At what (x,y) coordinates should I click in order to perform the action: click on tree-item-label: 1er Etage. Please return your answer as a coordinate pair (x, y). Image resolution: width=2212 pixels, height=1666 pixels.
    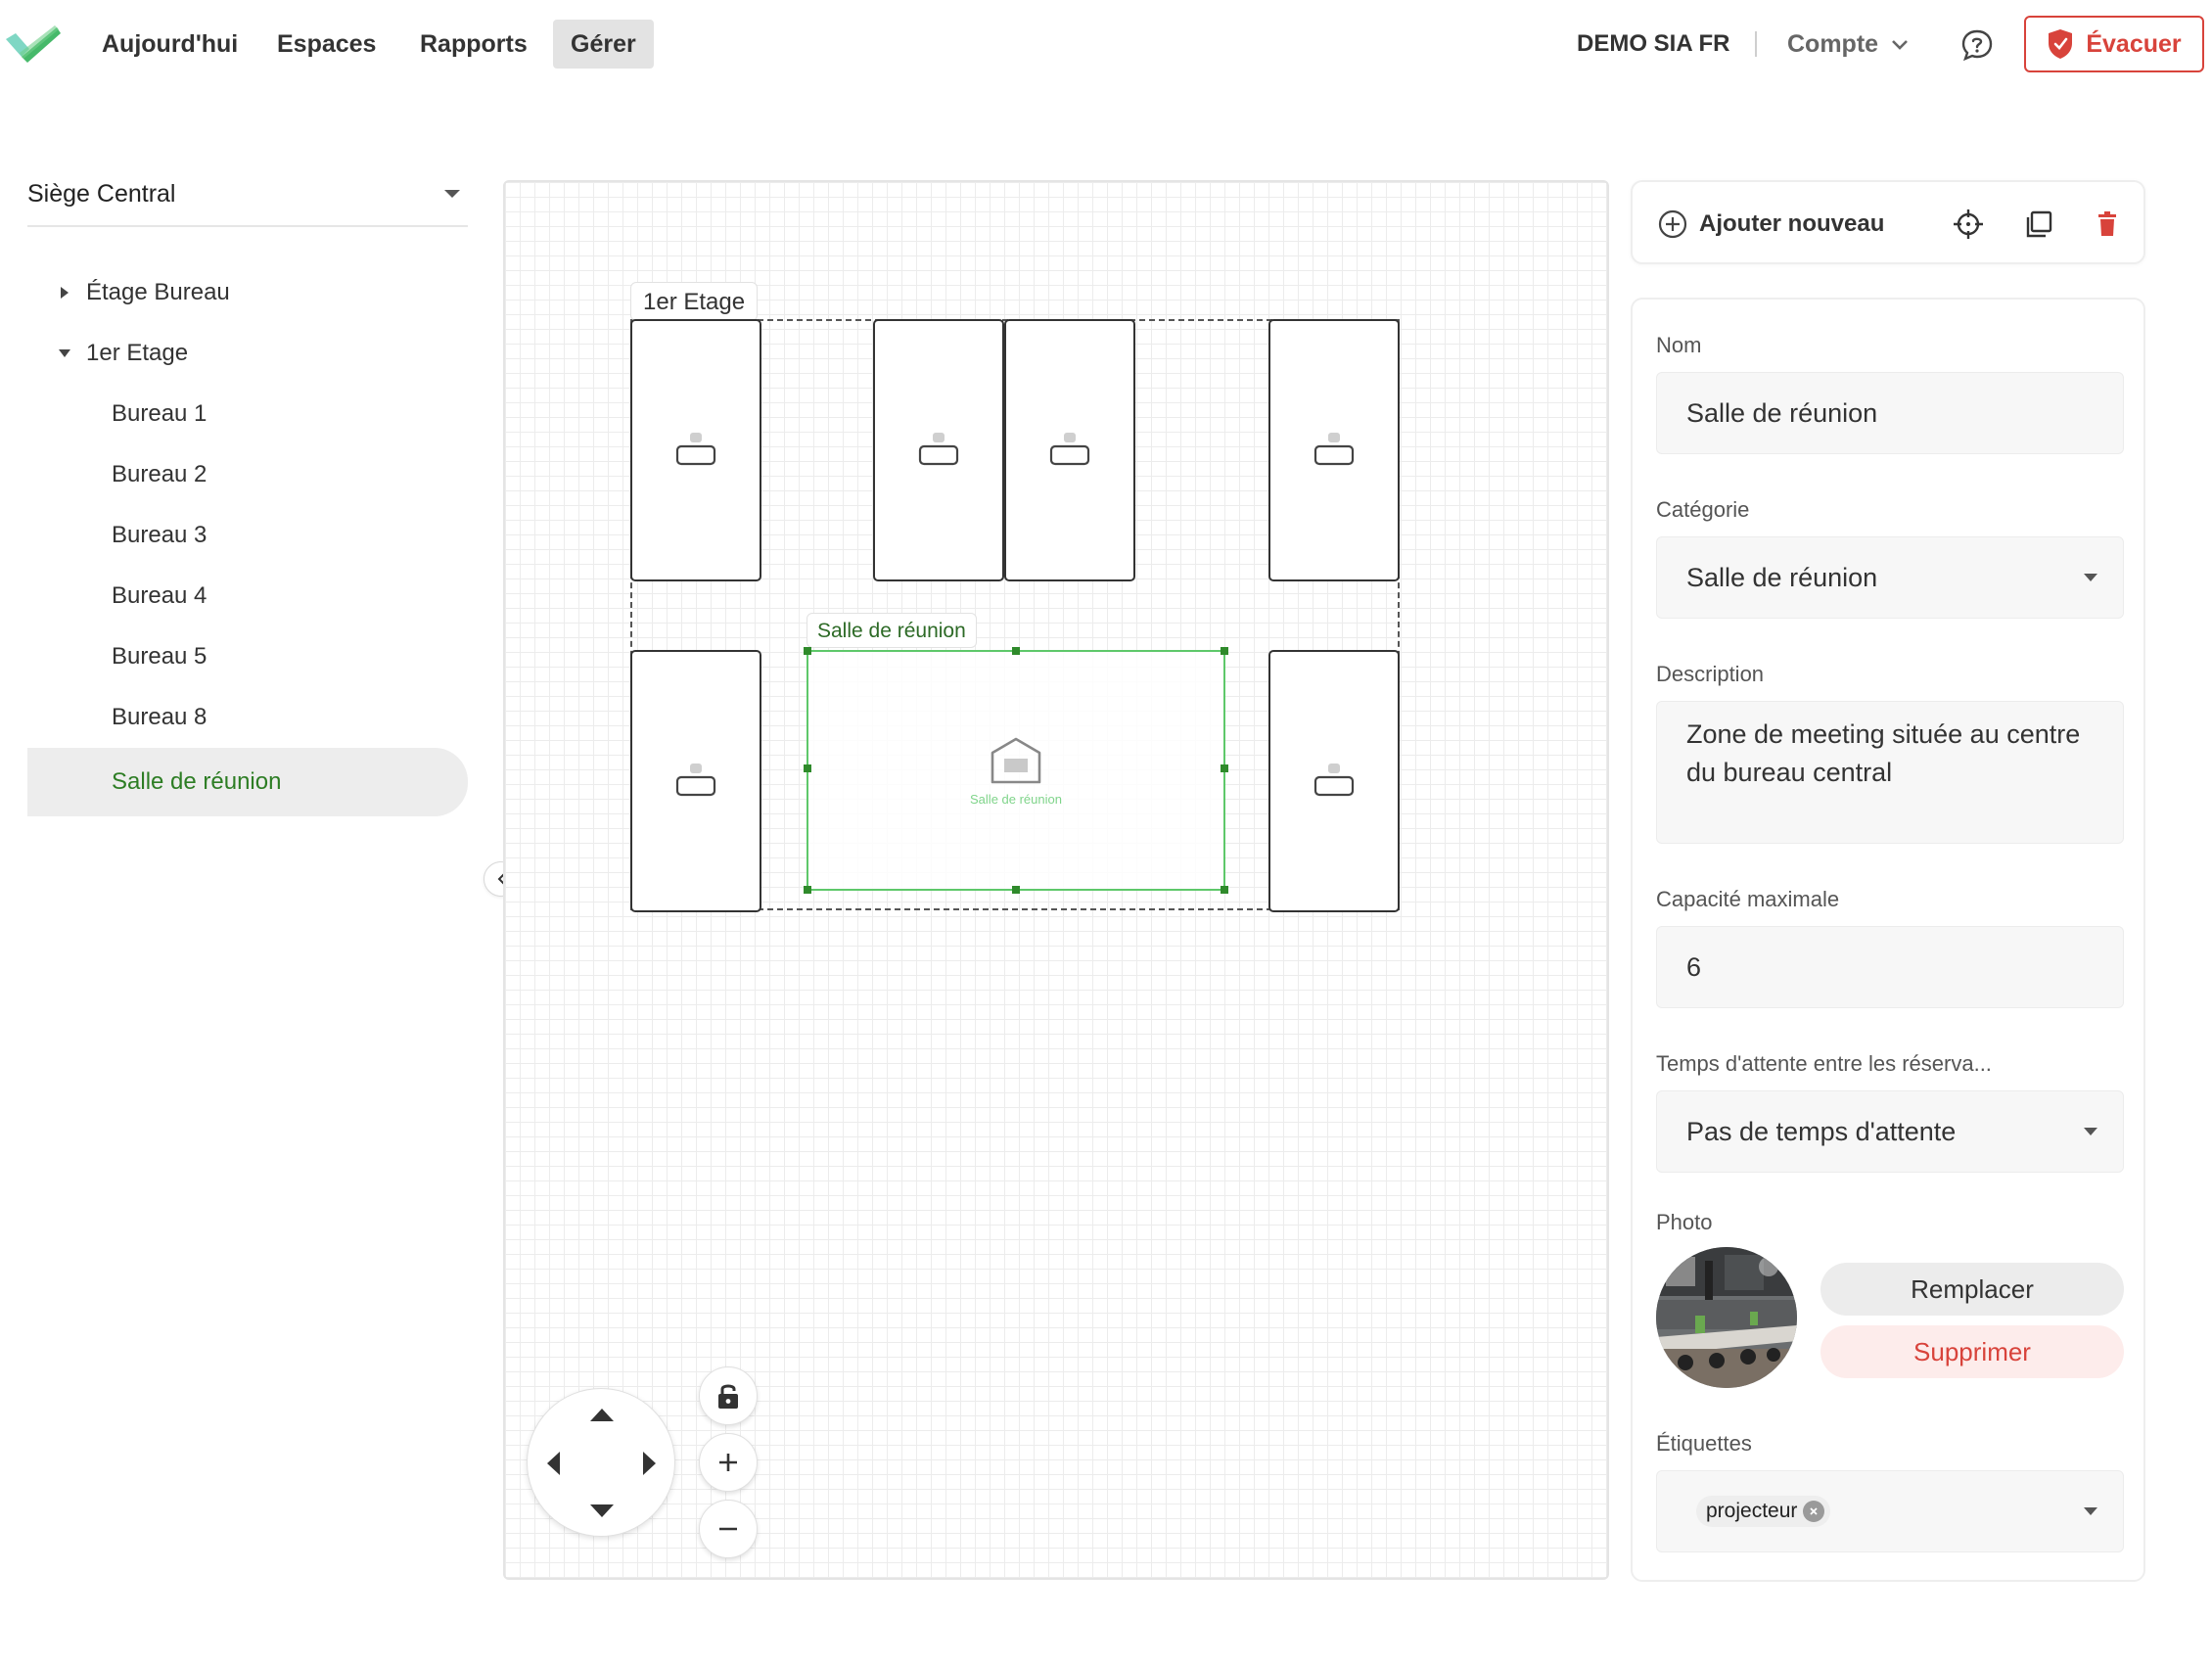
    Looking at the image, I should click on (137, 353).